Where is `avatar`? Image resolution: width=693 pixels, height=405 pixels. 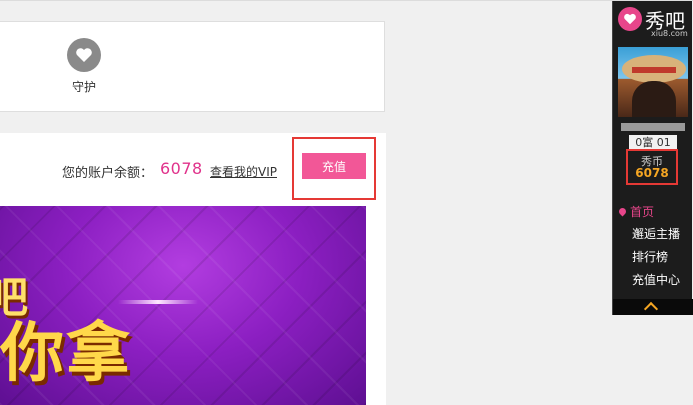 avatar is located at coordinates (653, 82).